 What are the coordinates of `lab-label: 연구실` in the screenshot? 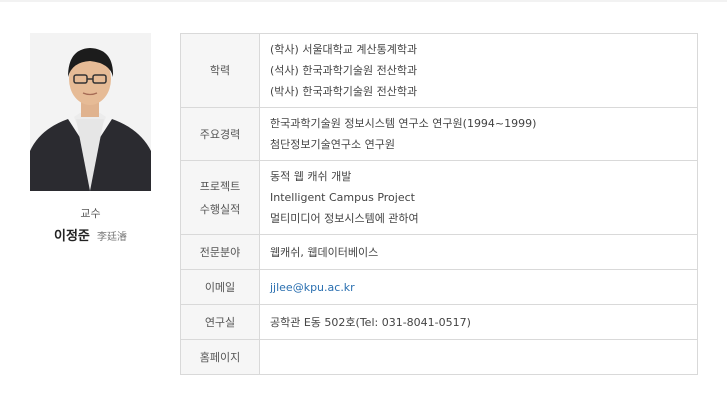 It's located at (220, 322).